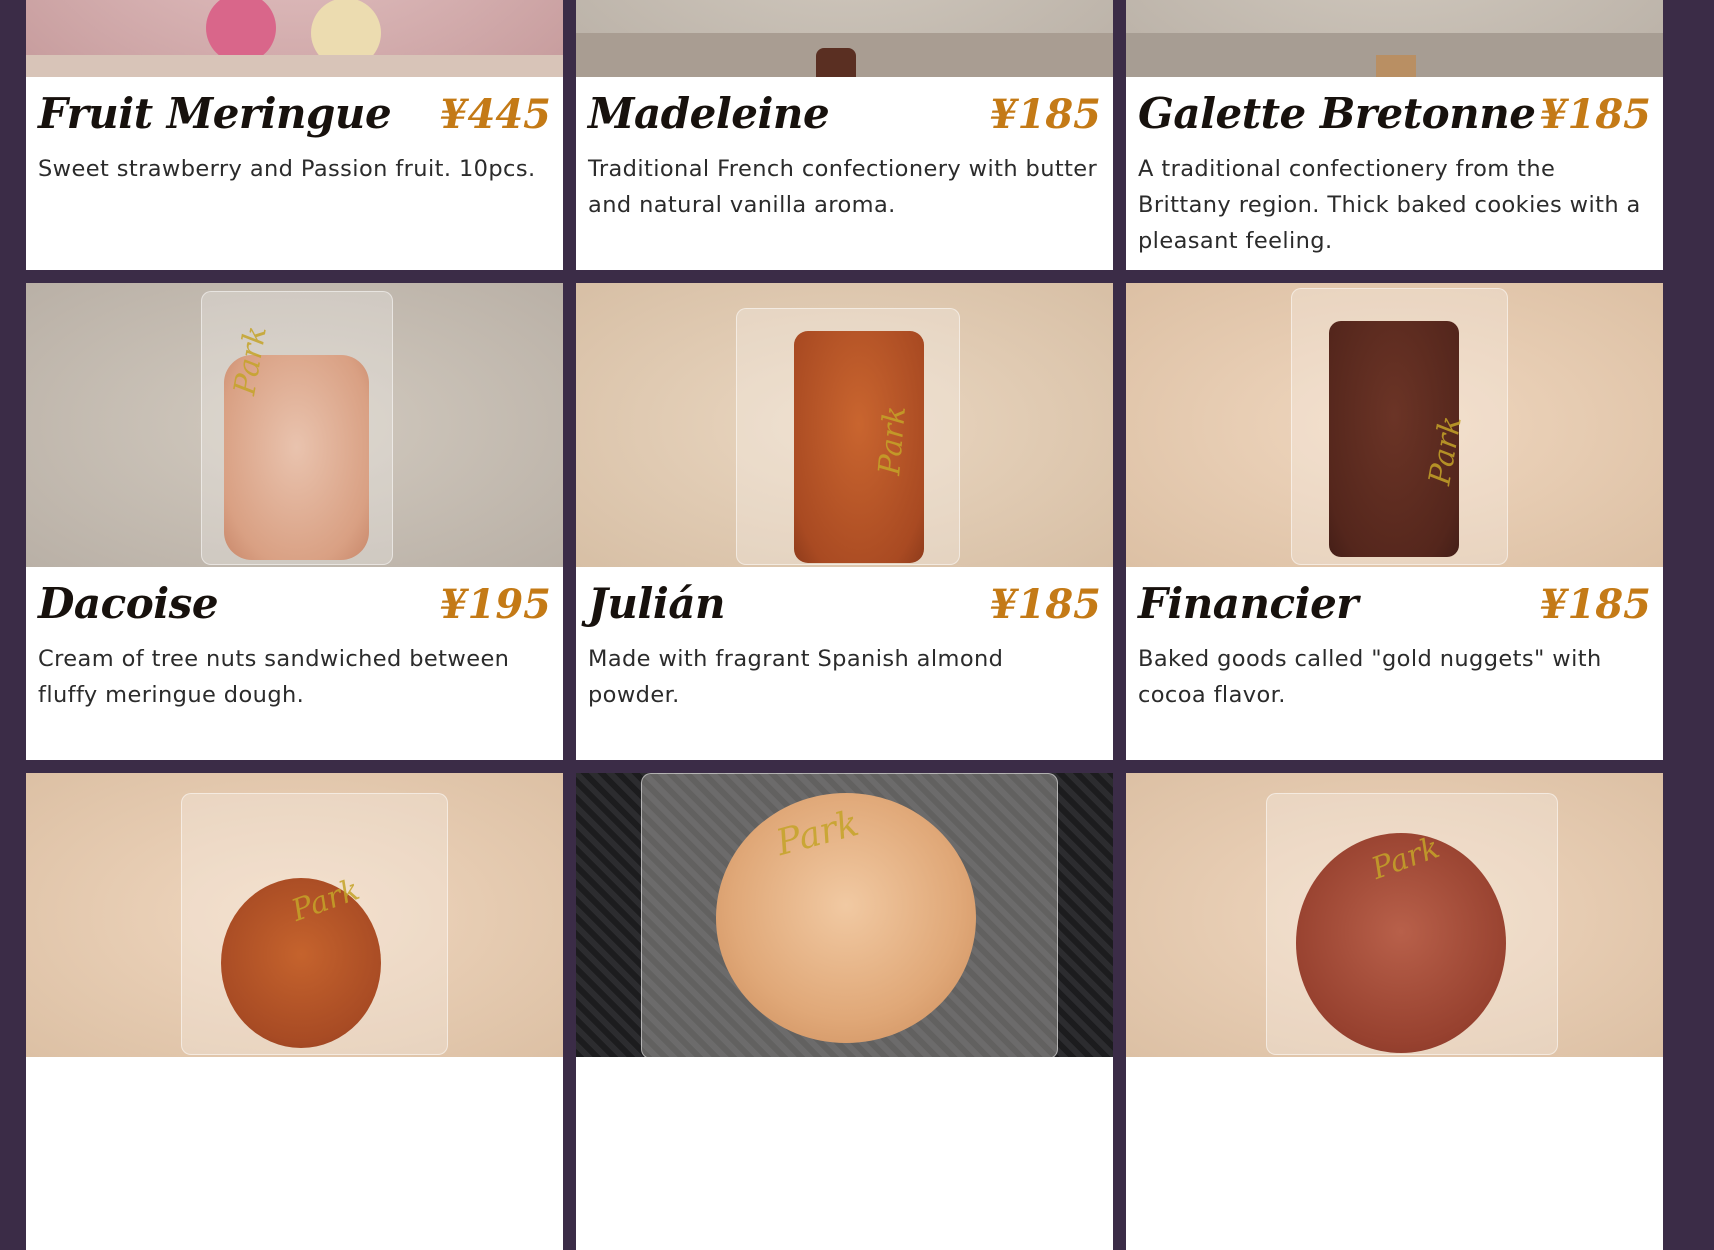  Describe the element at coordinates (1396, 66) in the screenshot. I see `galette-shape` at that location.